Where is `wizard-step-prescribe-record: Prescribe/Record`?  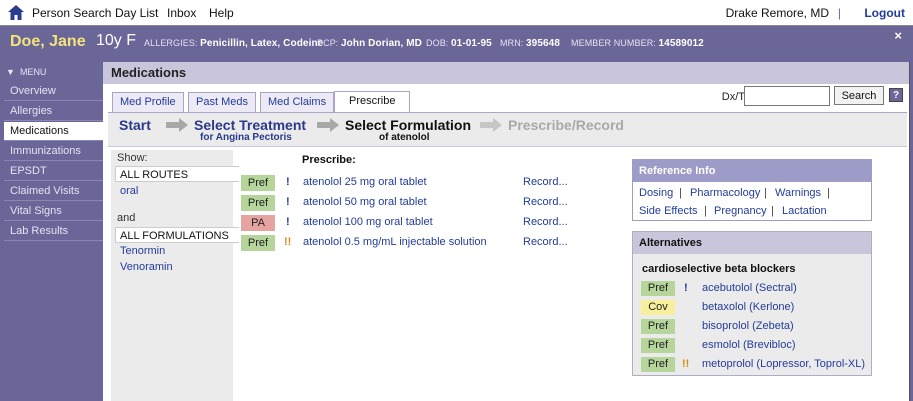 wizard-step-prescribe-record: Prescribe/Record is located at coordinates (566, 125).